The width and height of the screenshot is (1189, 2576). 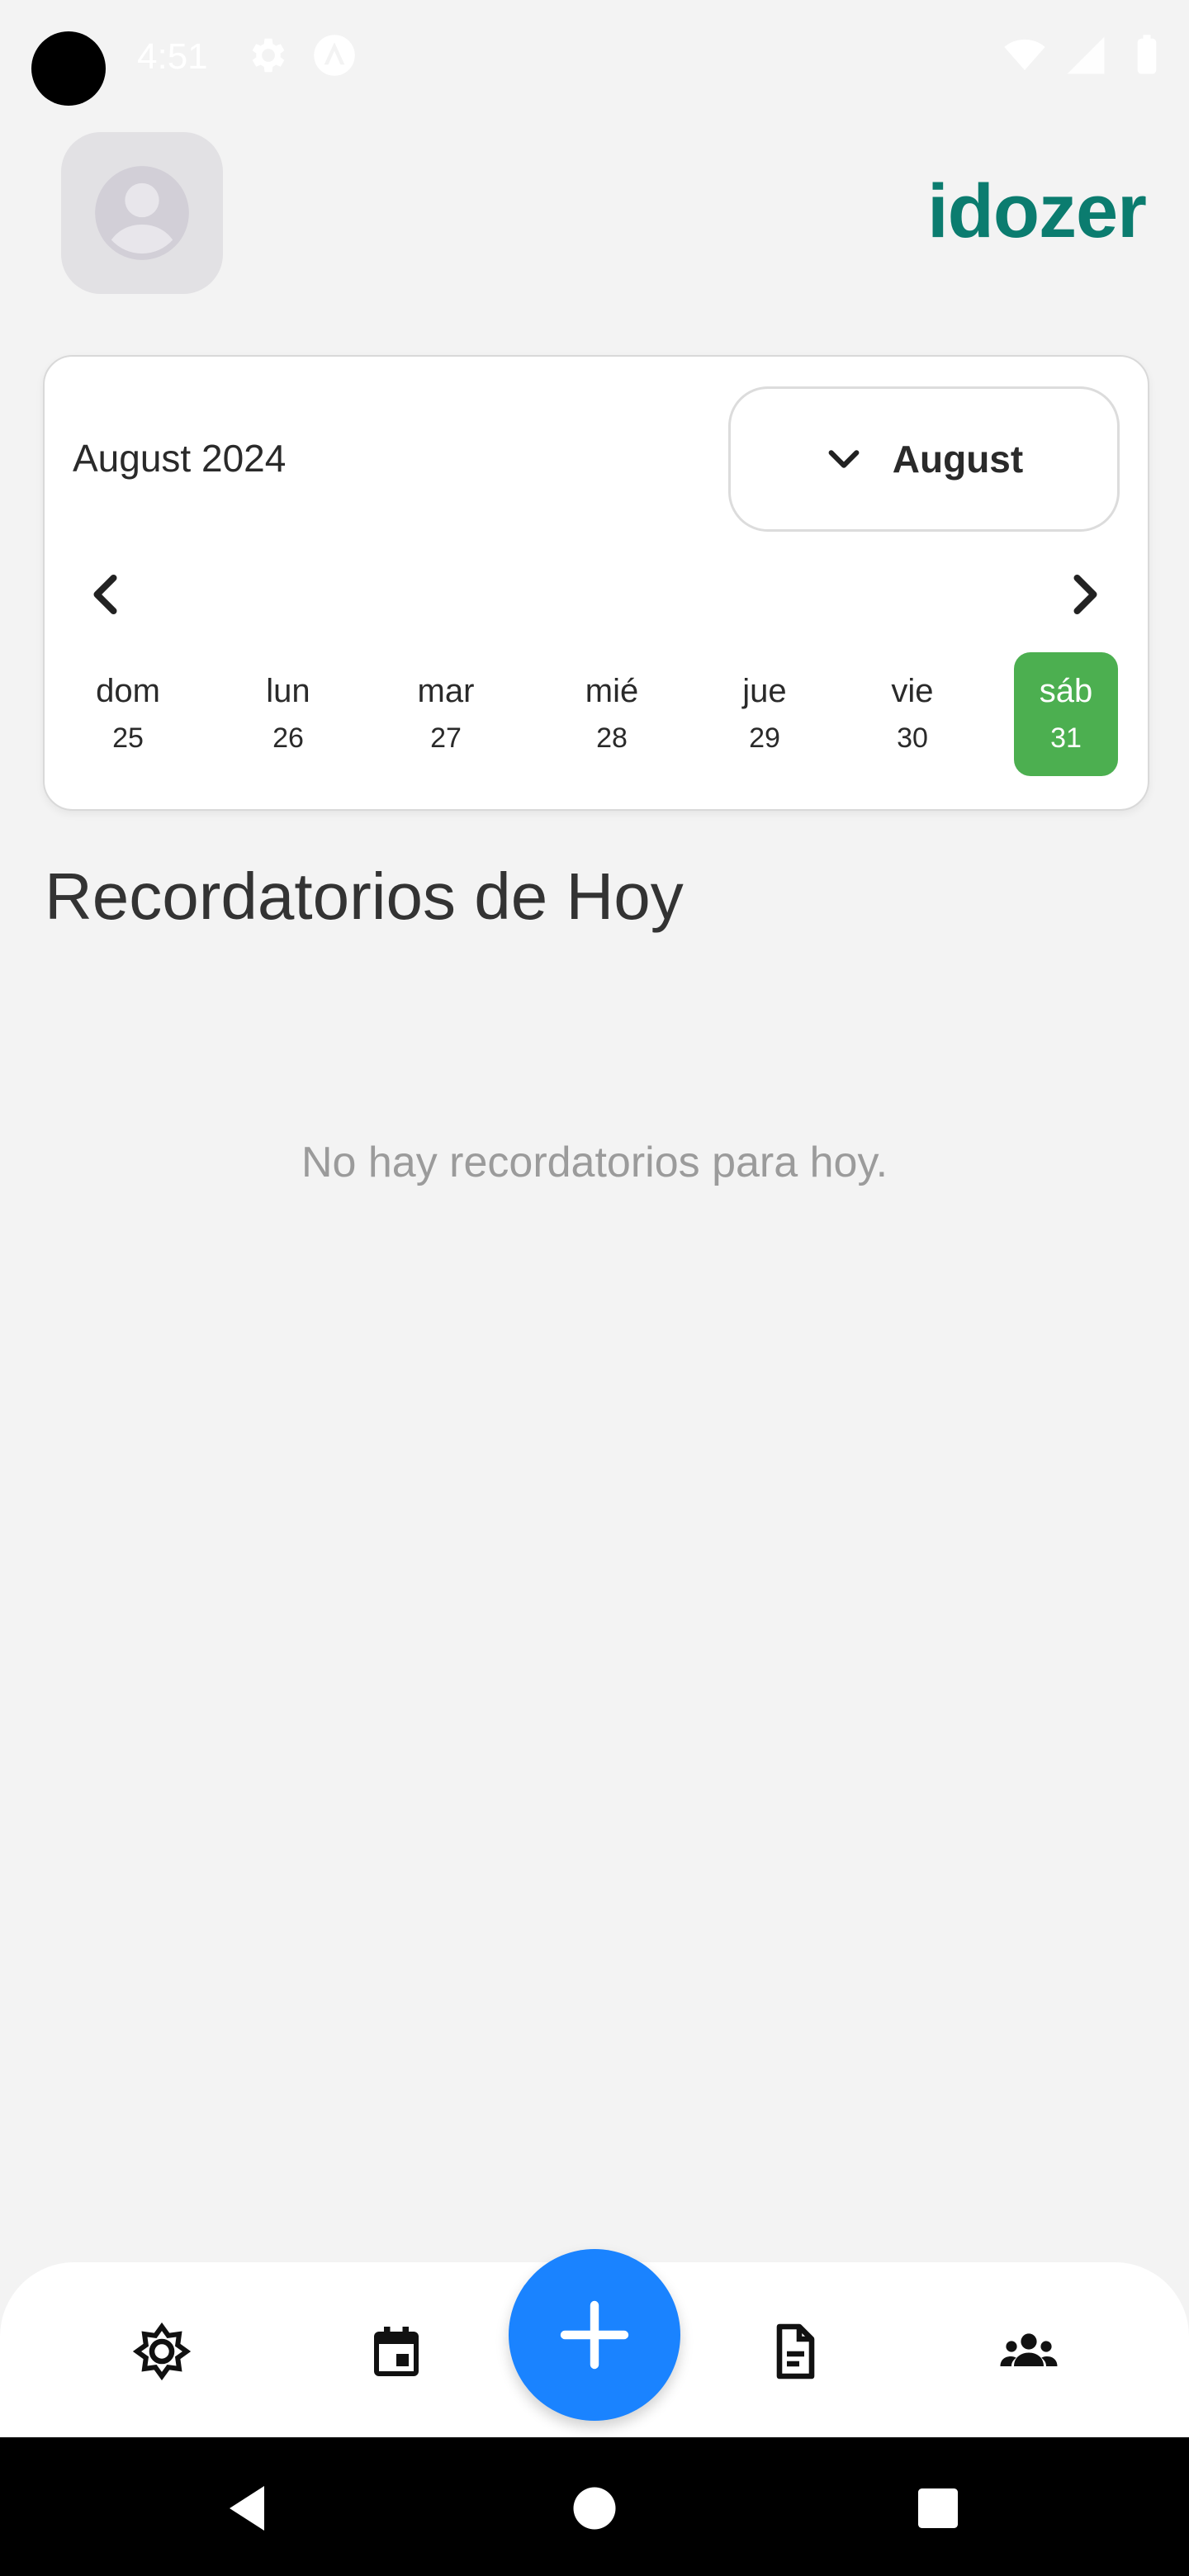 I want to click on day-number: 31, so click(x=1066, y=738).